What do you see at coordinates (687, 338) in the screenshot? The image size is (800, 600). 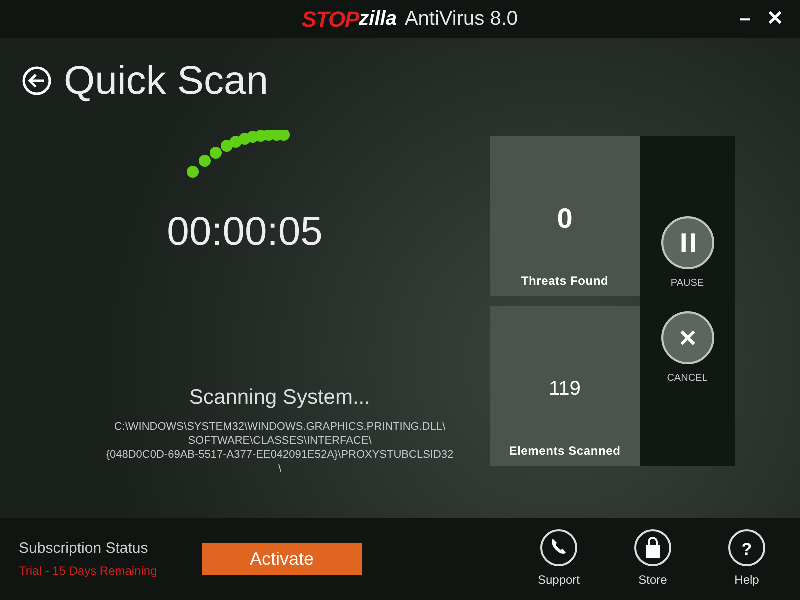 I see `cancel-button` at bounding box center [687, 338].